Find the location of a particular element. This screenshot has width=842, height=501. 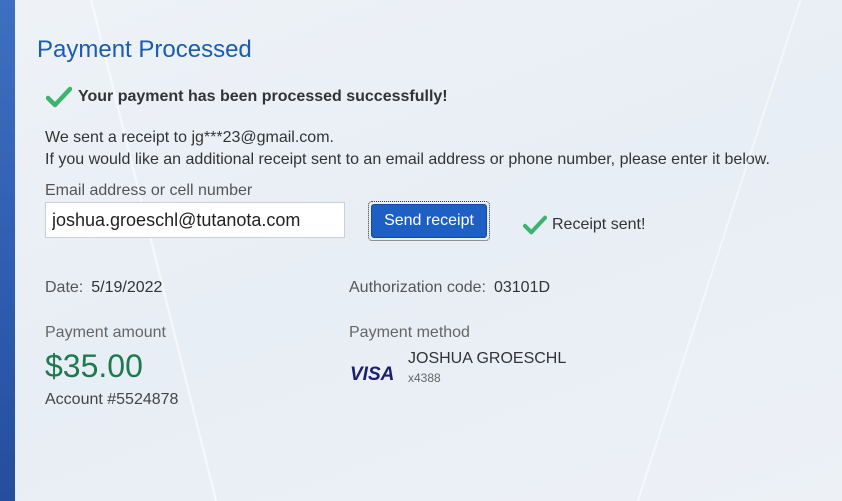

account-number: Account #5524878 is located at coordinates (111, 400).